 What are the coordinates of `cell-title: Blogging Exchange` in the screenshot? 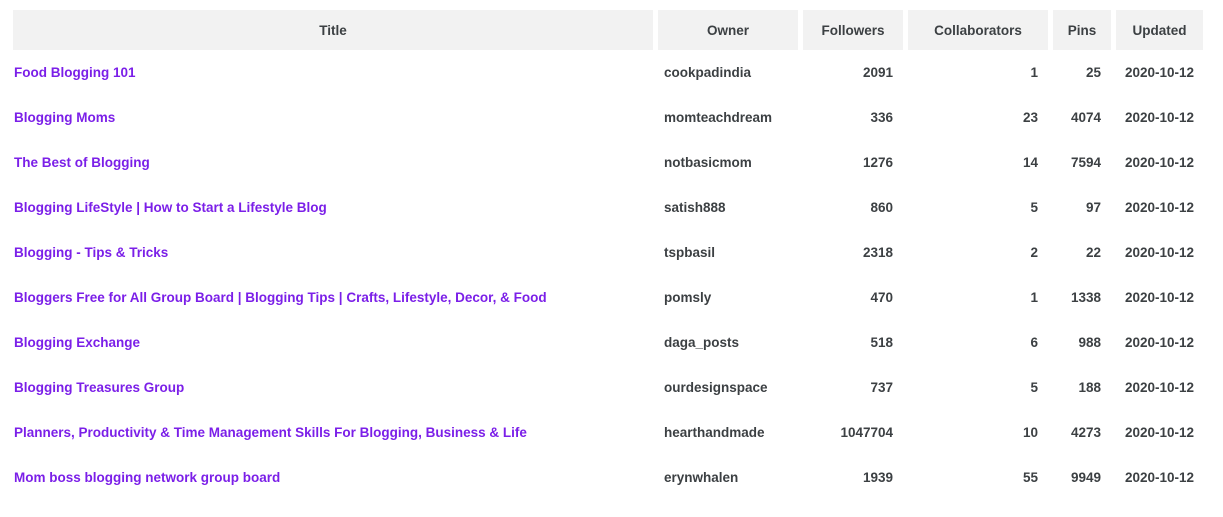 It's located at (333, 342).